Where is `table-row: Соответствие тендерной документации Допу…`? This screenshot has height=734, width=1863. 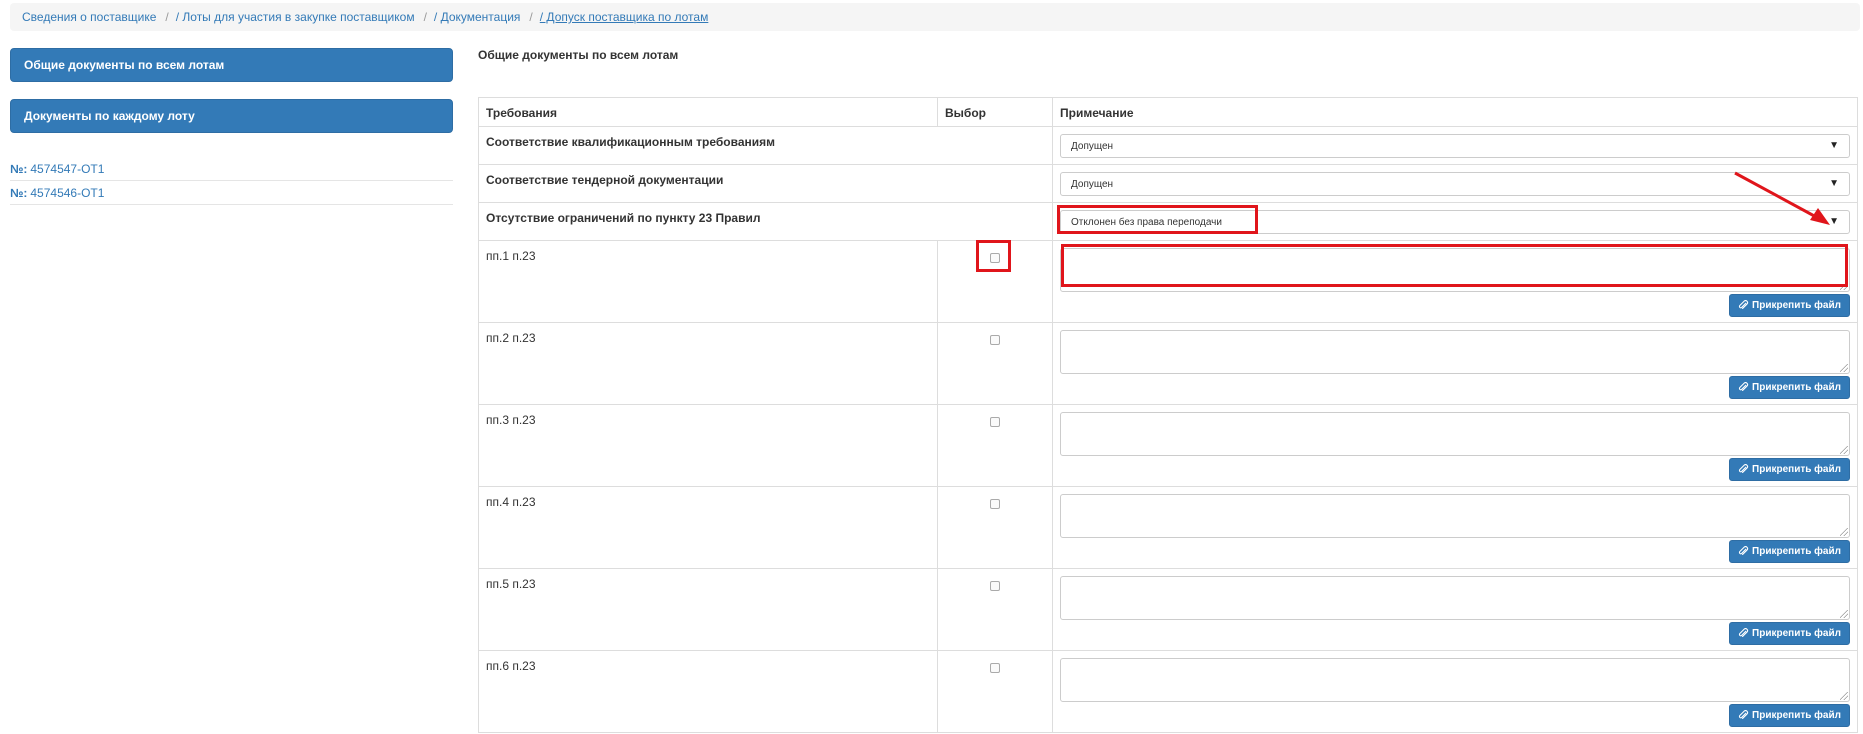
table-row: Соответствие тендерной документации Допу… is located at coordinates (1168, 183).